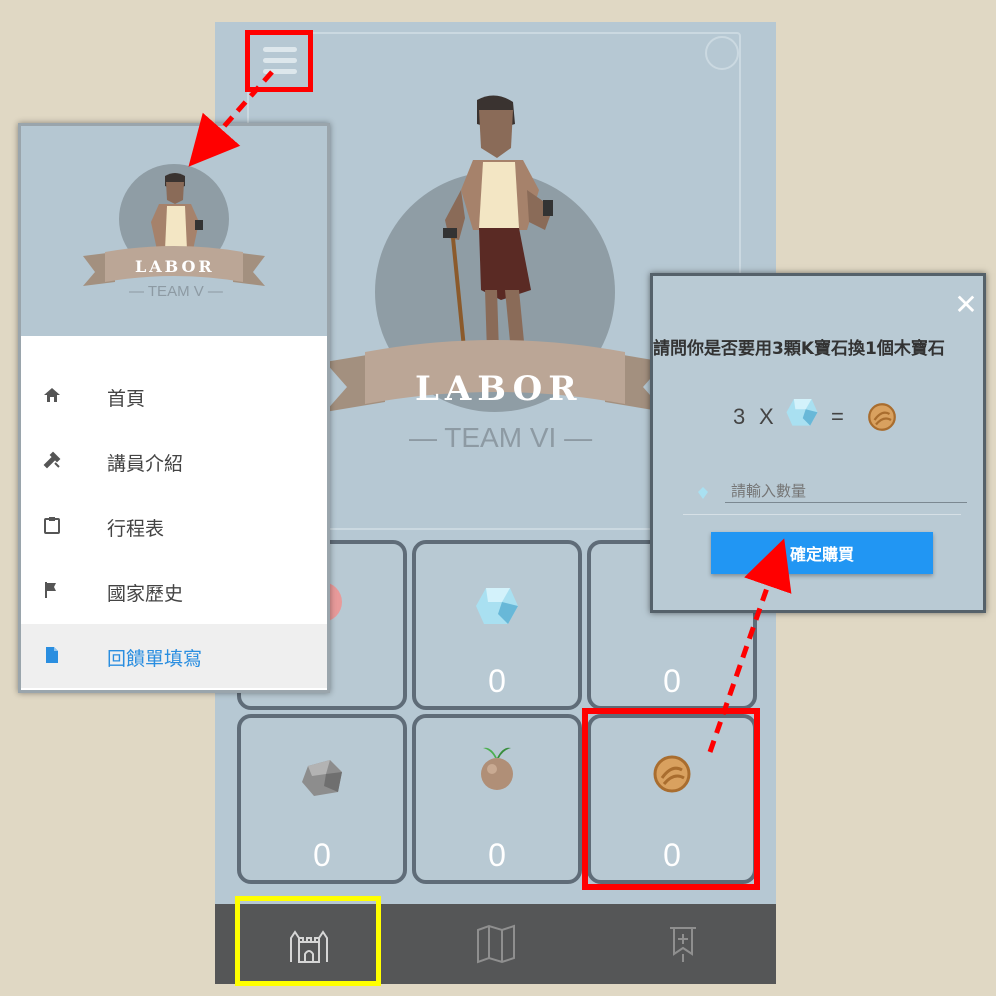 The height and width of the screenshot is (996, 996). I want to click on highlight-castle-tab, so click(308, 941).